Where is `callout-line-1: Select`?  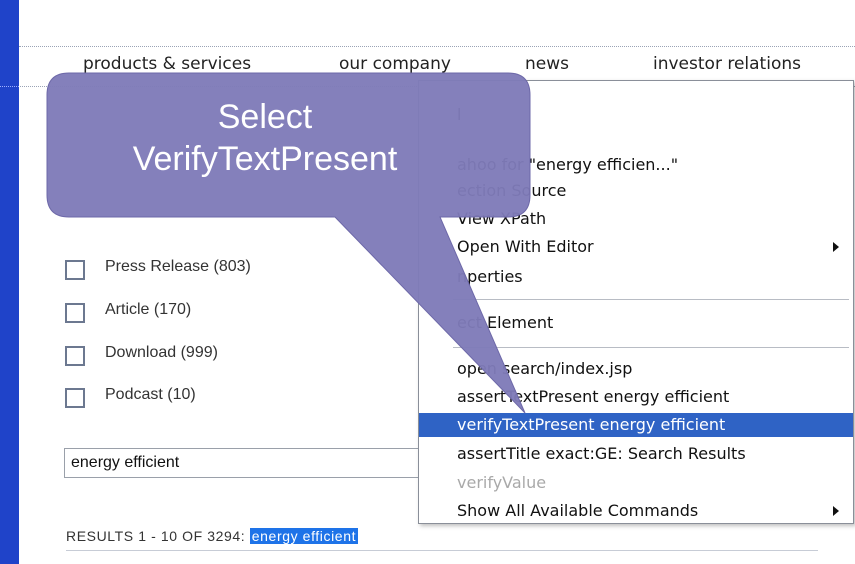 callout-line-1: Select is located at coordinates (265, 117).